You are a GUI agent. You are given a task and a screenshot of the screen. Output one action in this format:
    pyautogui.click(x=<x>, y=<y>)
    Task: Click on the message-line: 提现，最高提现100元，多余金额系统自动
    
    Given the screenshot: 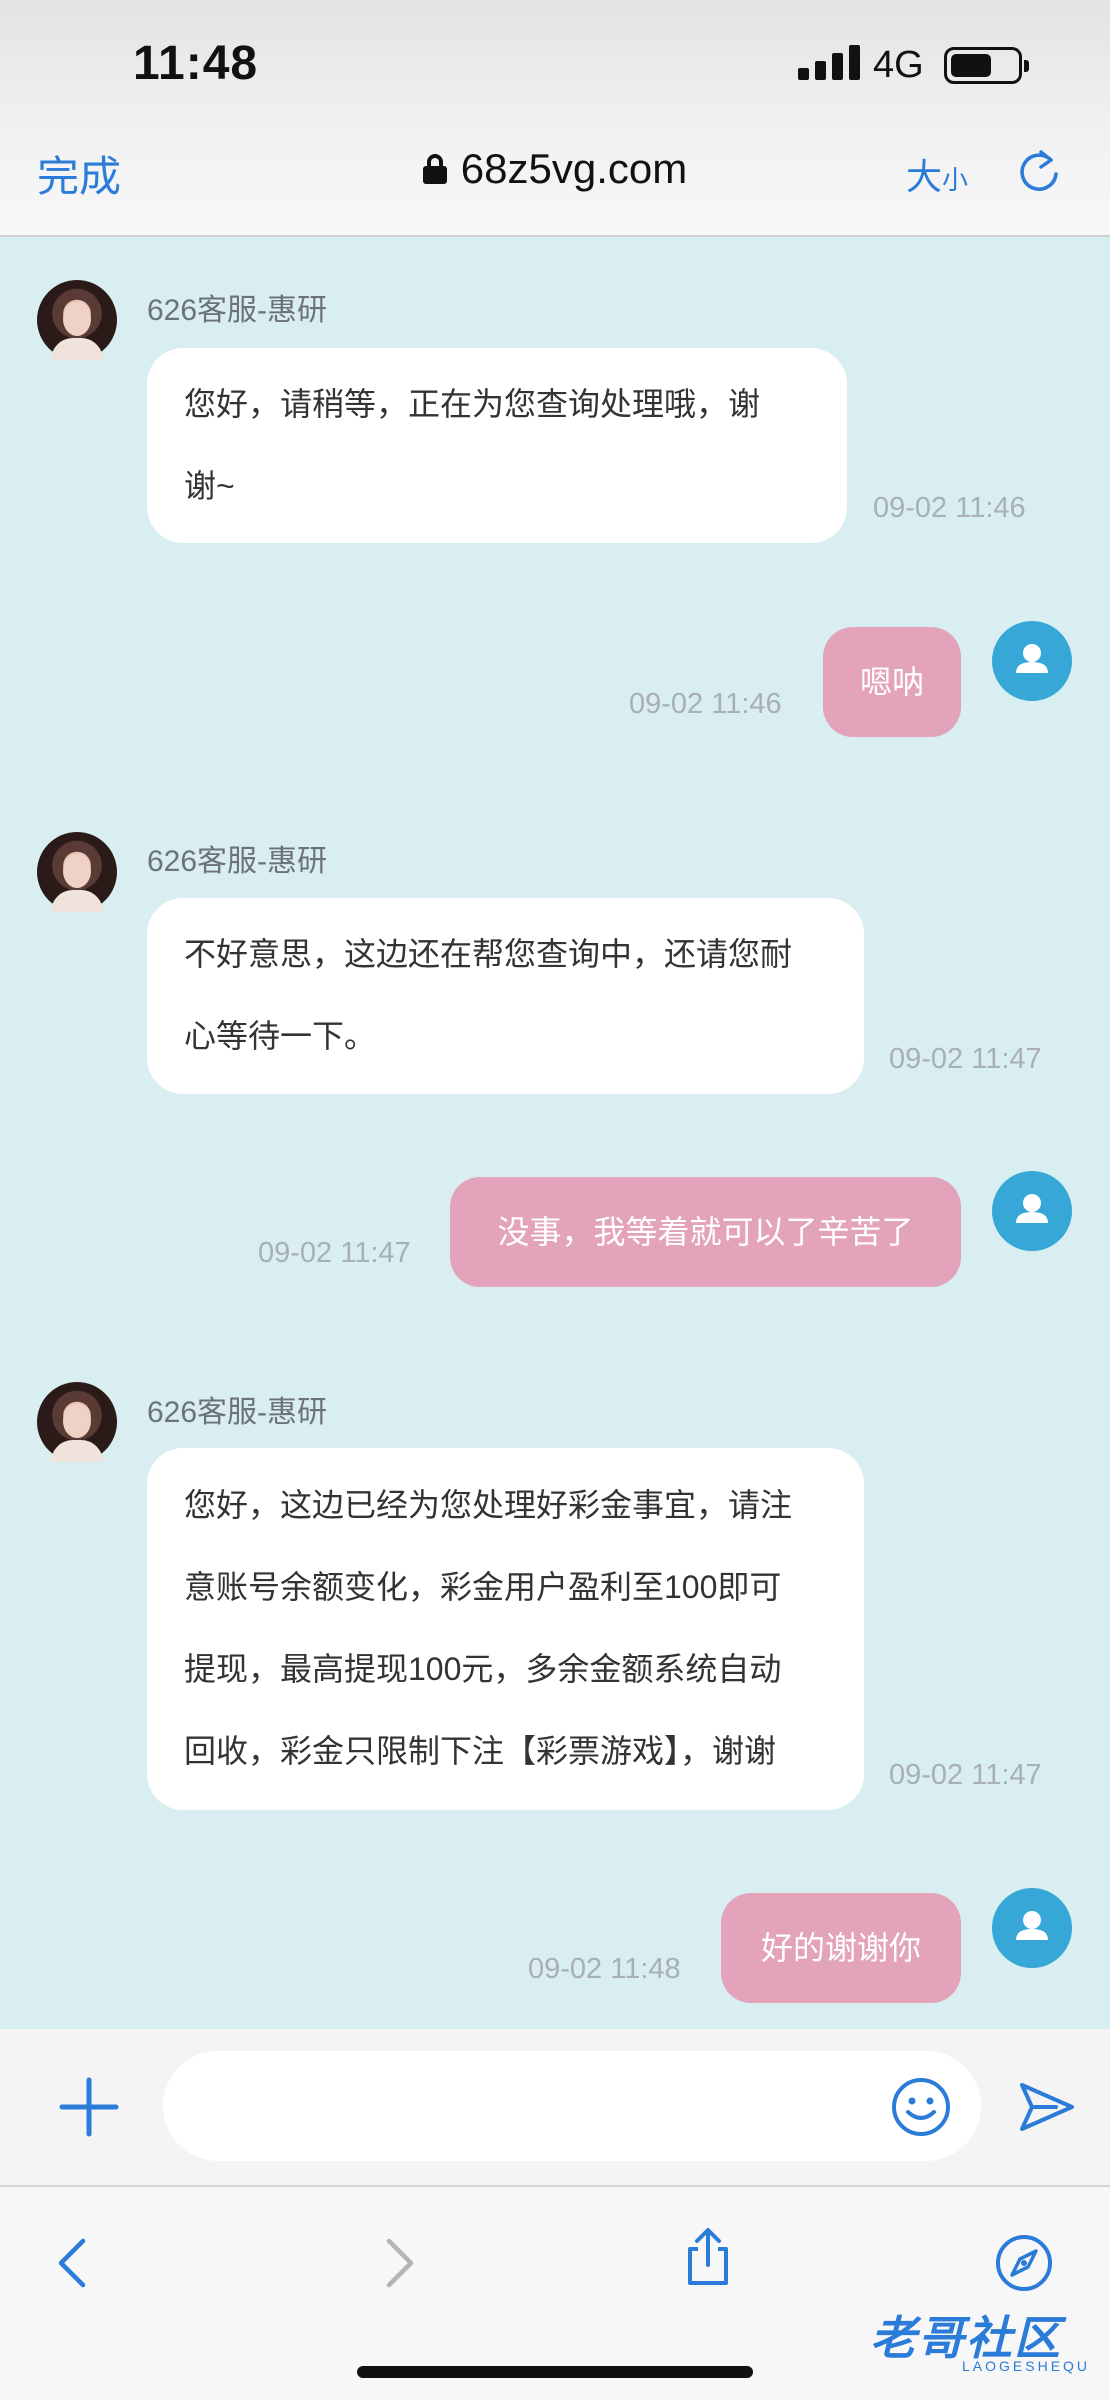 What is the action you would take?
    pyautogui.click(x=483, y=1669)
    